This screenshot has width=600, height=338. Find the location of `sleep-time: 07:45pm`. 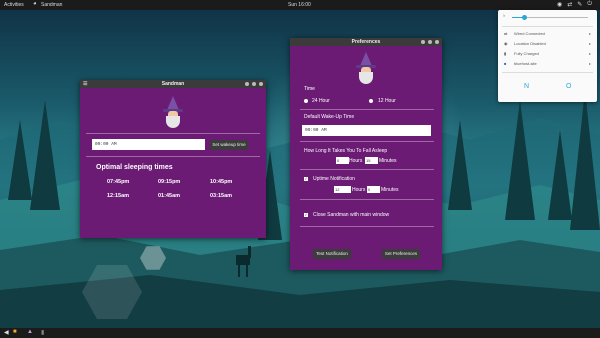

sleep-time: 07:45pm is located at coordinates (118, 182).